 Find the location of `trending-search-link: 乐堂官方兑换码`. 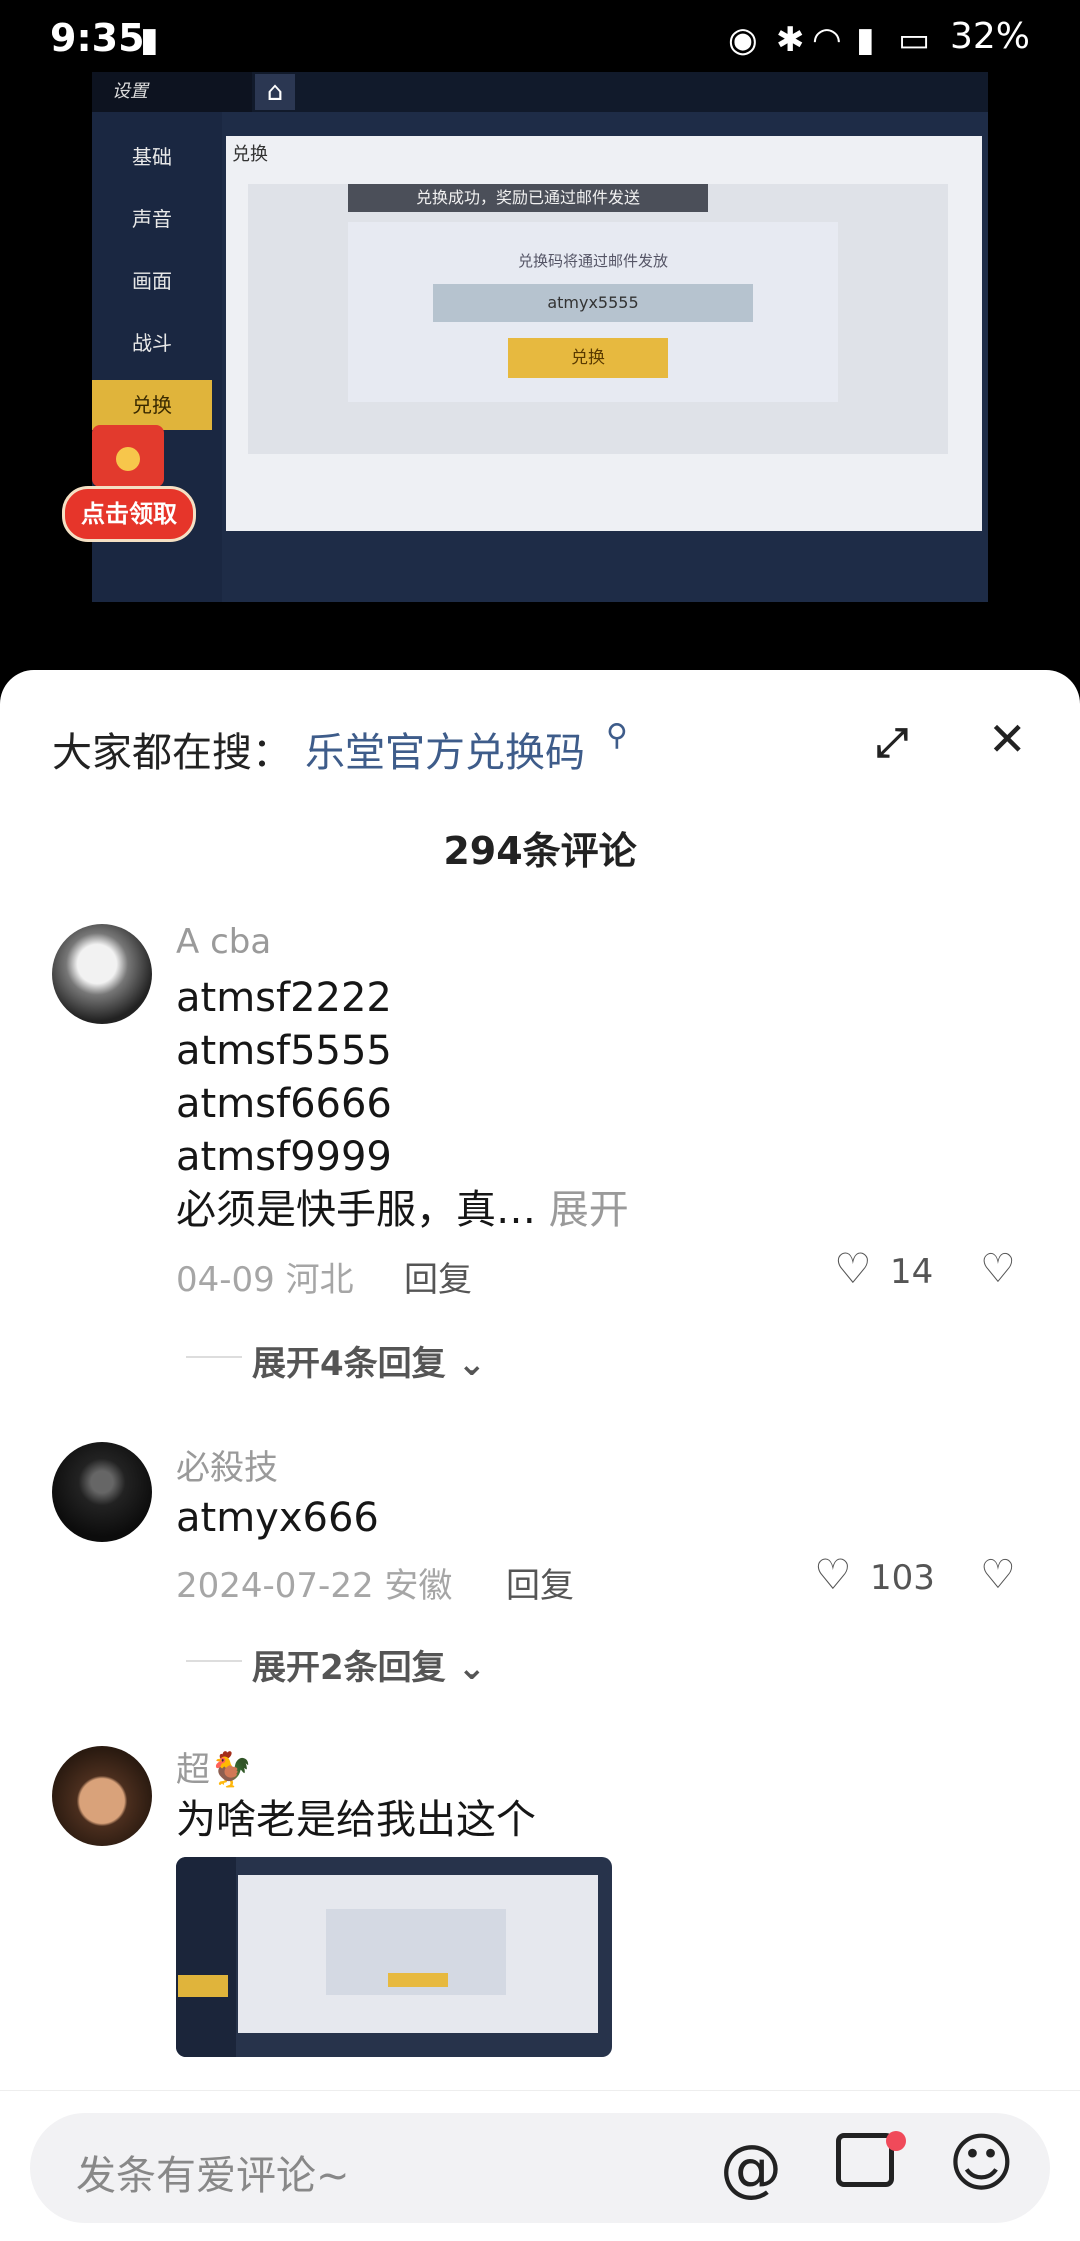

trending-search-link: 乐堂官方兑换码 is located at coordinates (445, 749).